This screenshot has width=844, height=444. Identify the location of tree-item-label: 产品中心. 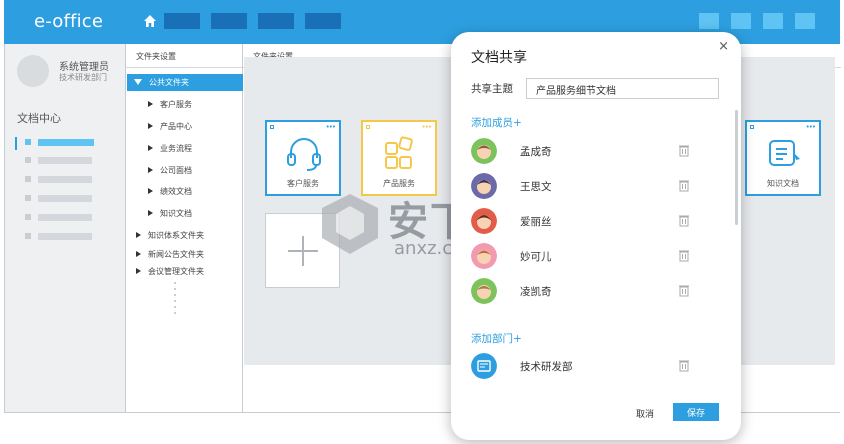
(176, 126).